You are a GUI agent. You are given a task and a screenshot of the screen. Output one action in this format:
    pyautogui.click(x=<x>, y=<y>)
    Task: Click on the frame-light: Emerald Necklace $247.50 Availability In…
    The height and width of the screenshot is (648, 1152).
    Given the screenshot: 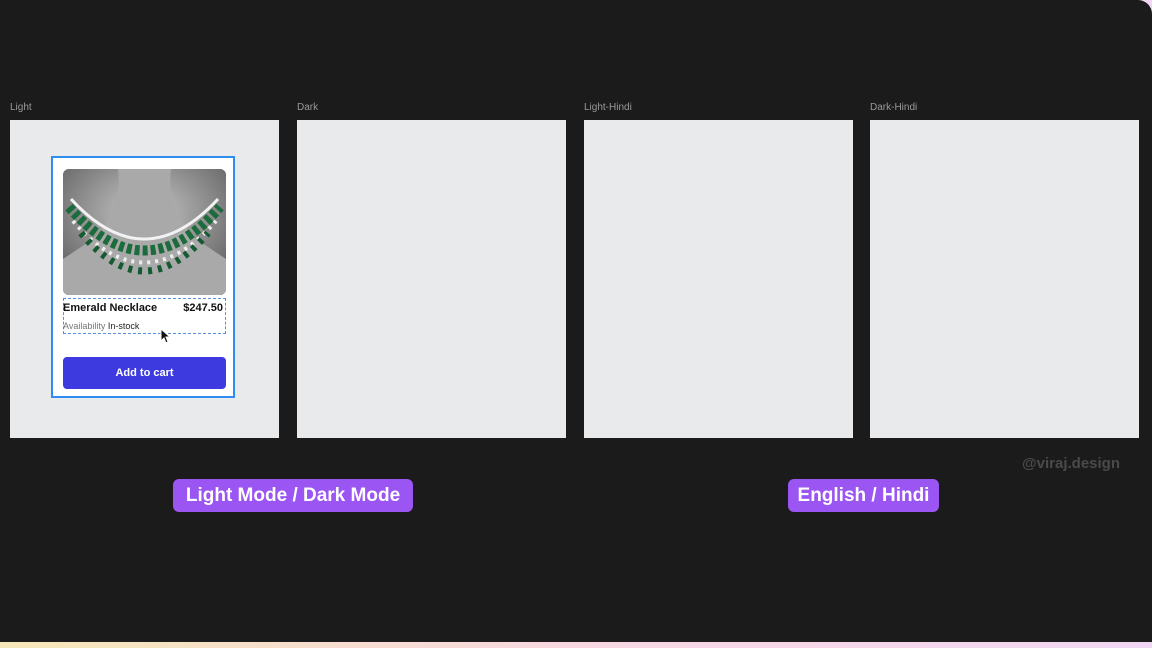 What is the action you would take?
    pyautogui.click(x=144, y=279)
    